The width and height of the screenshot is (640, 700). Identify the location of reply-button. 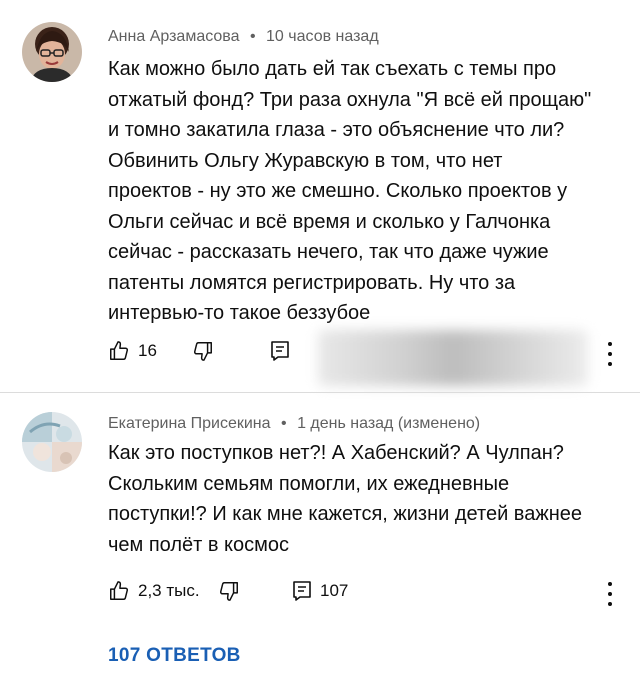
(280, 351).